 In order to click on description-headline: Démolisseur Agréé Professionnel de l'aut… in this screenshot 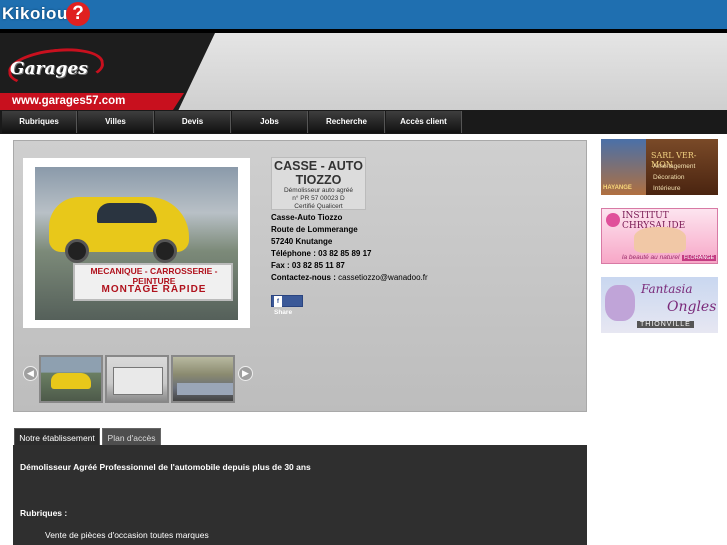, I will do `click(165, 467)`.